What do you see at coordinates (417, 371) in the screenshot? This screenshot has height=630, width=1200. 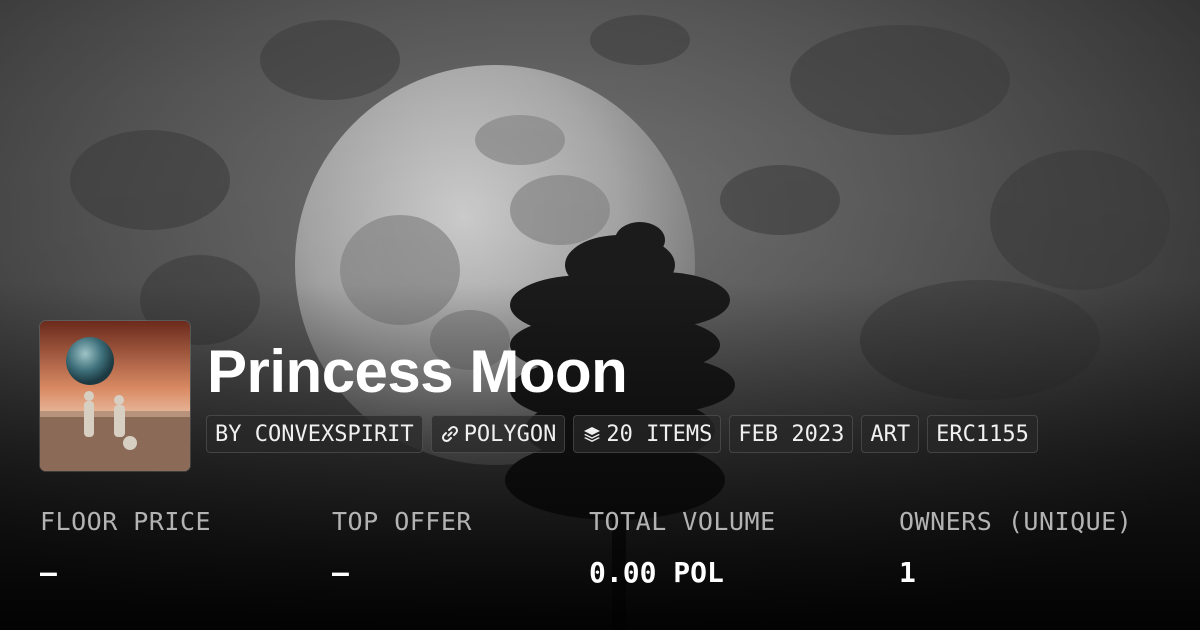 I see `collection-title: Princess Moon` at bounding box center [417, 371].